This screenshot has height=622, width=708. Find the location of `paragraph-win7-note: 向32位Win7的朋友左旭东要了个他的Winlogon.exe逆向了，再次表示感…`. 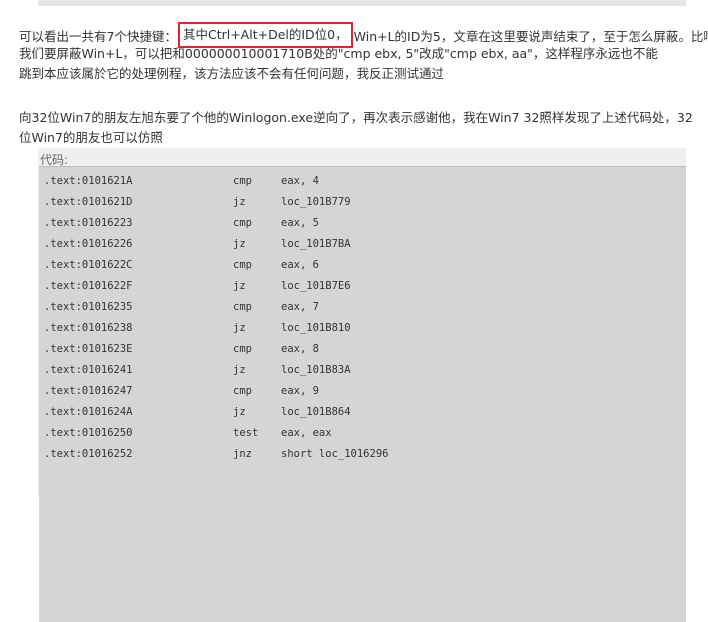

paragraph-win7-note: 向32位Win7的朋友左旭东要了个他的Winlogon.exe逆向了，再次表示感… is located at coordinates (356, 128).